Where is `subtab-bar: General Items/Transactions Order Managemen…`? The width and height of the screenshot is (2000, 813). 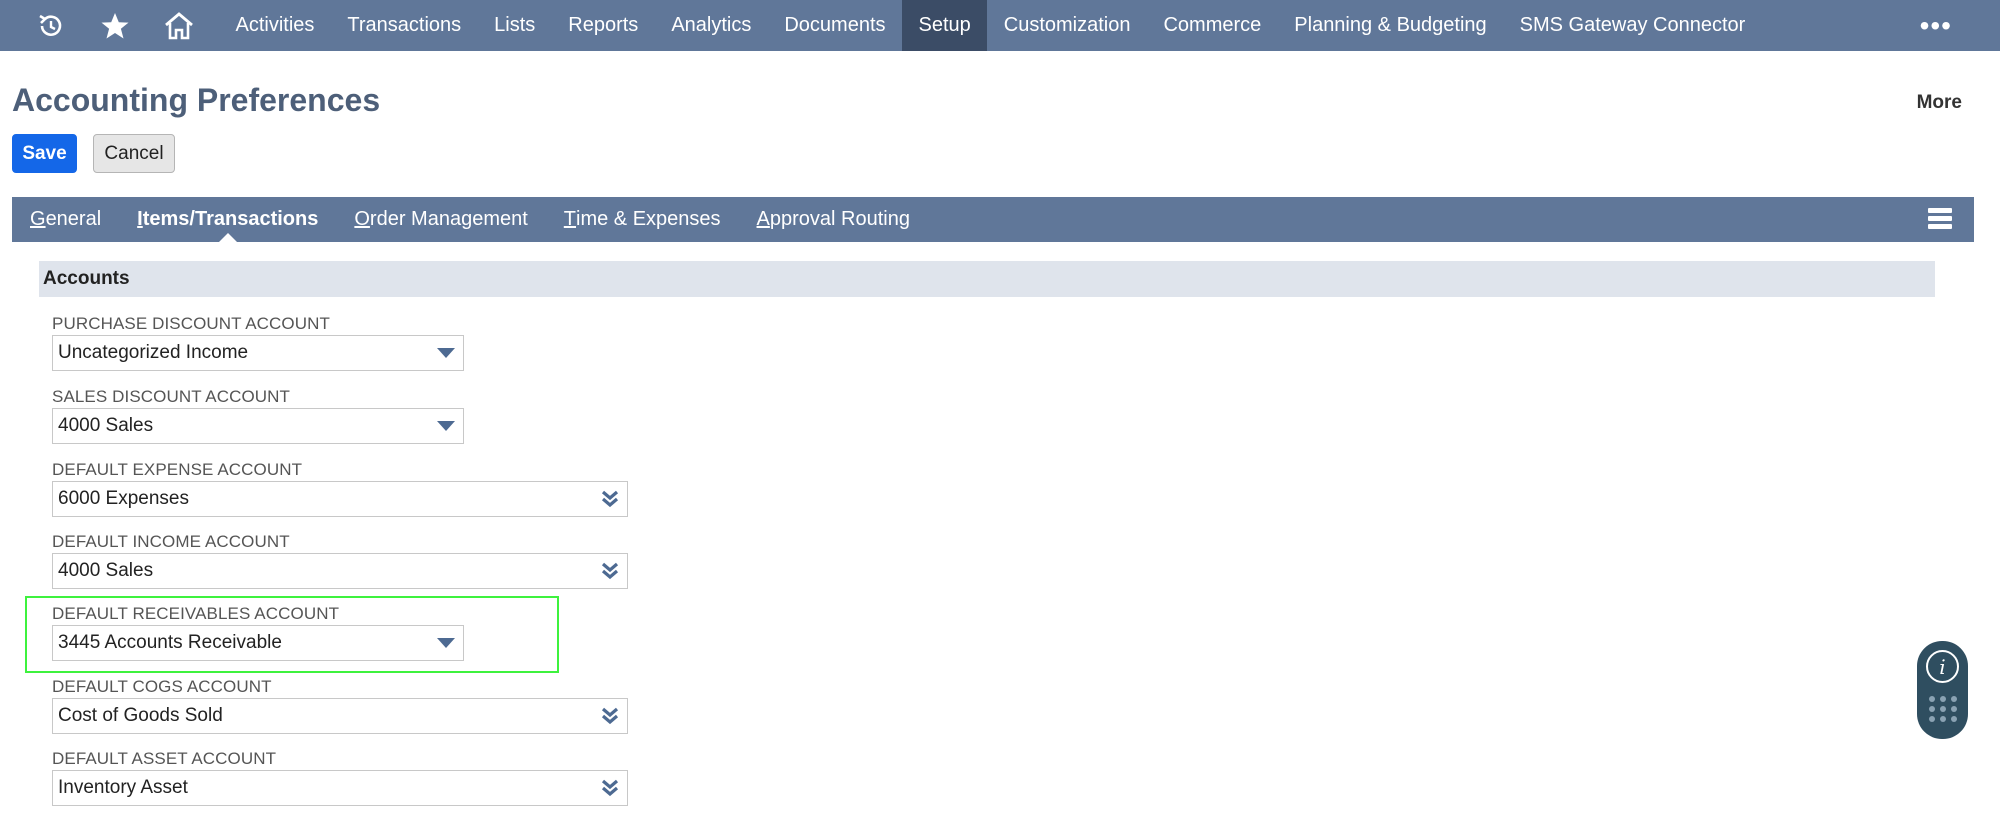 subtab-bar: General Items/Transactions Order Managemen… is located at coordinates (993, 219).